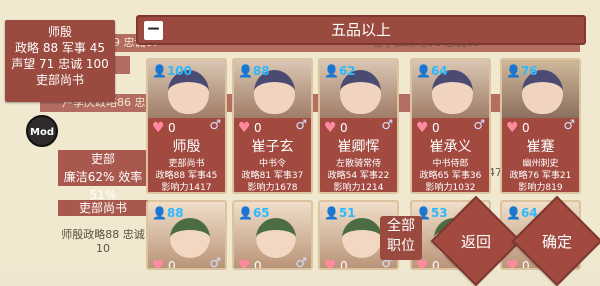 Image resolution: width=600 pixels, height=286 pixels. What do you see at coordinates (340, 213) in the screenshot?
I see `user-badge-icon: 👤51` at bounding box center [340, 213].